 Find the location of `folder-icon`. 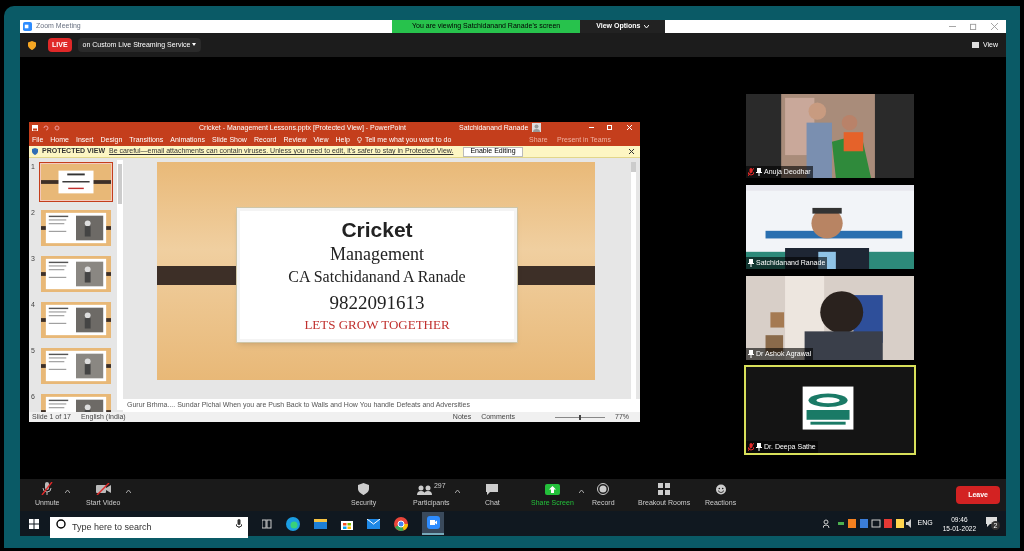

folder-icon is located at coordinates (320, 523).